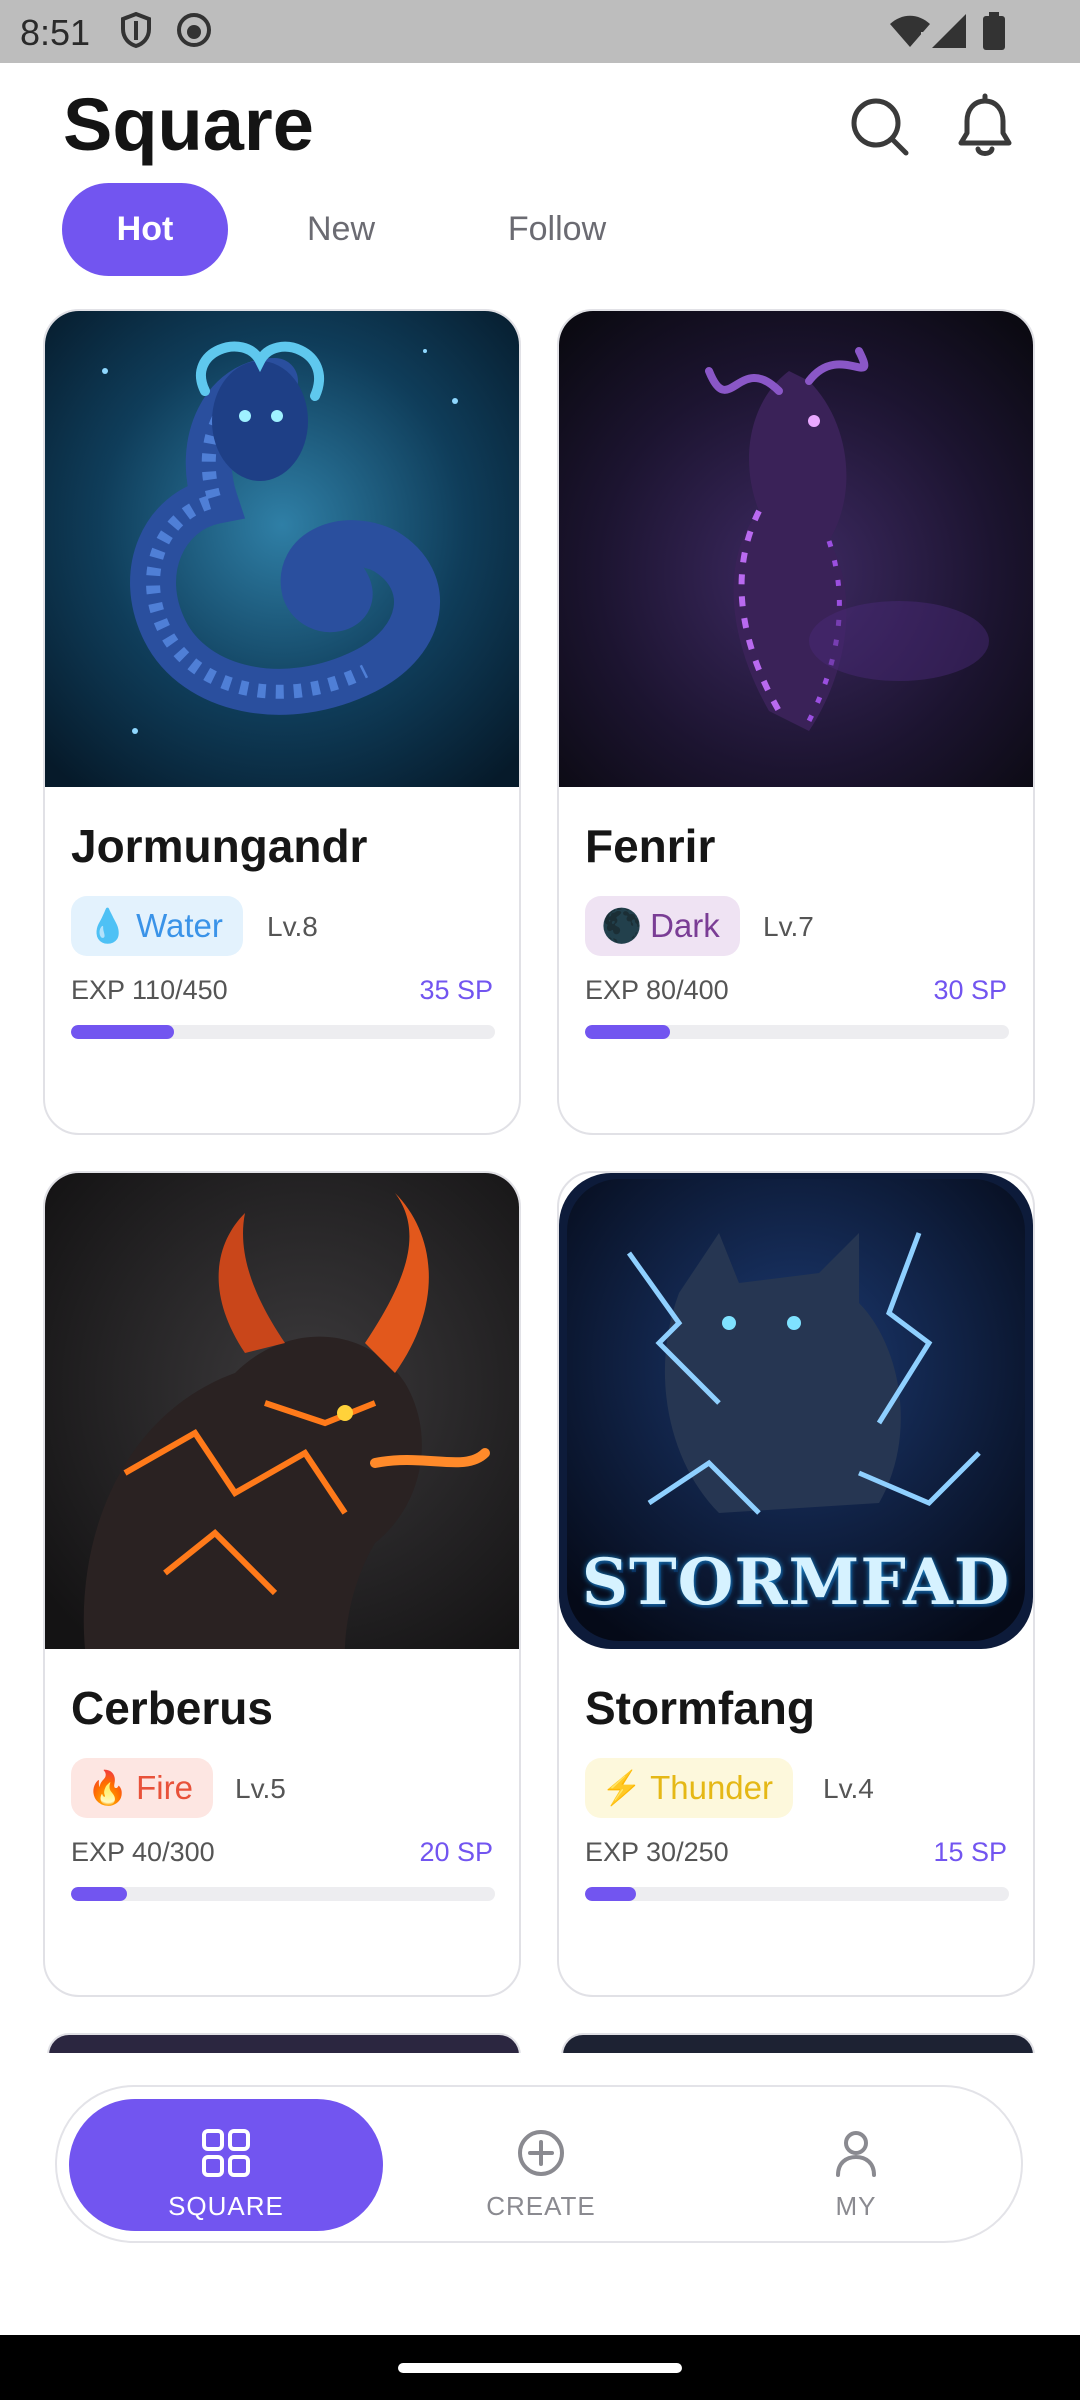 This screenshot has height=2400, width=1080. I want to click on battery-icon, so click(994, 31).